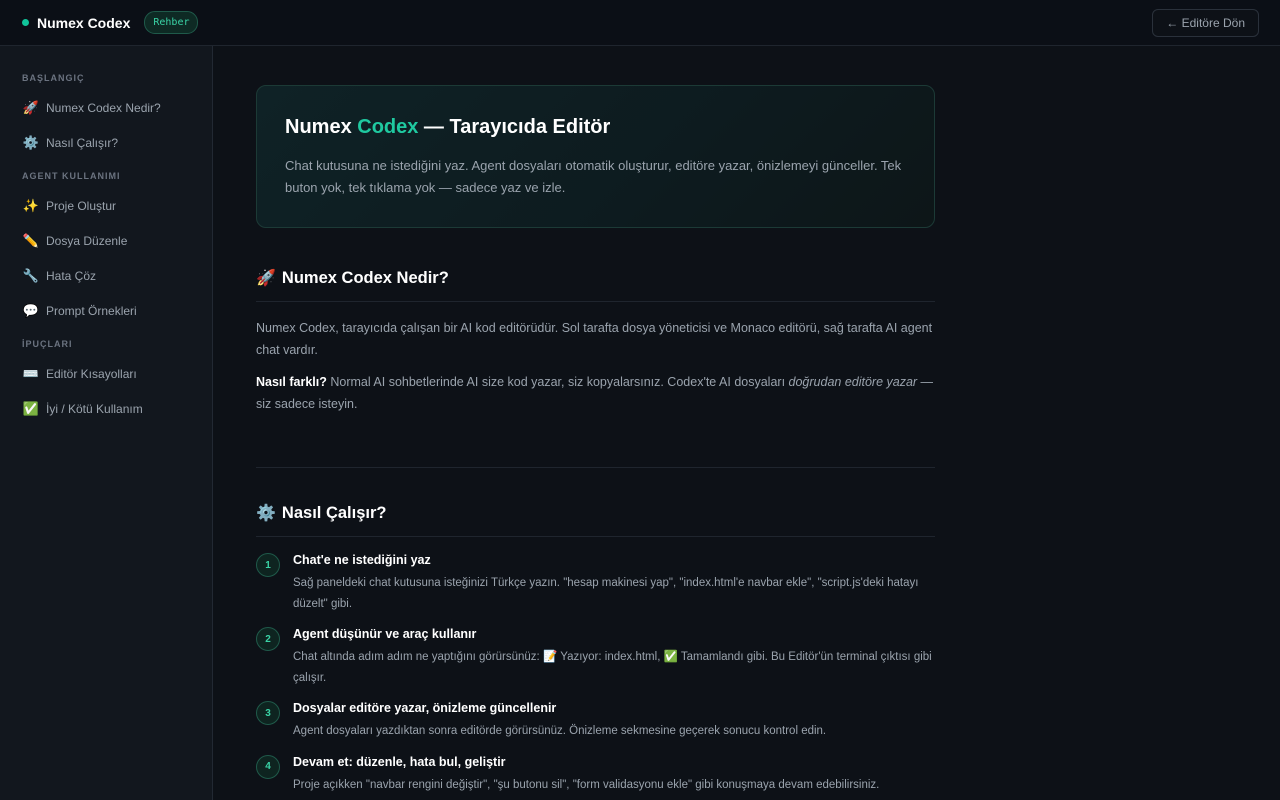  Describe the element at coordinates (82, 142) in the screenshot. I see `sidebar-item-label: Nasıl Çalışır?` at that location.